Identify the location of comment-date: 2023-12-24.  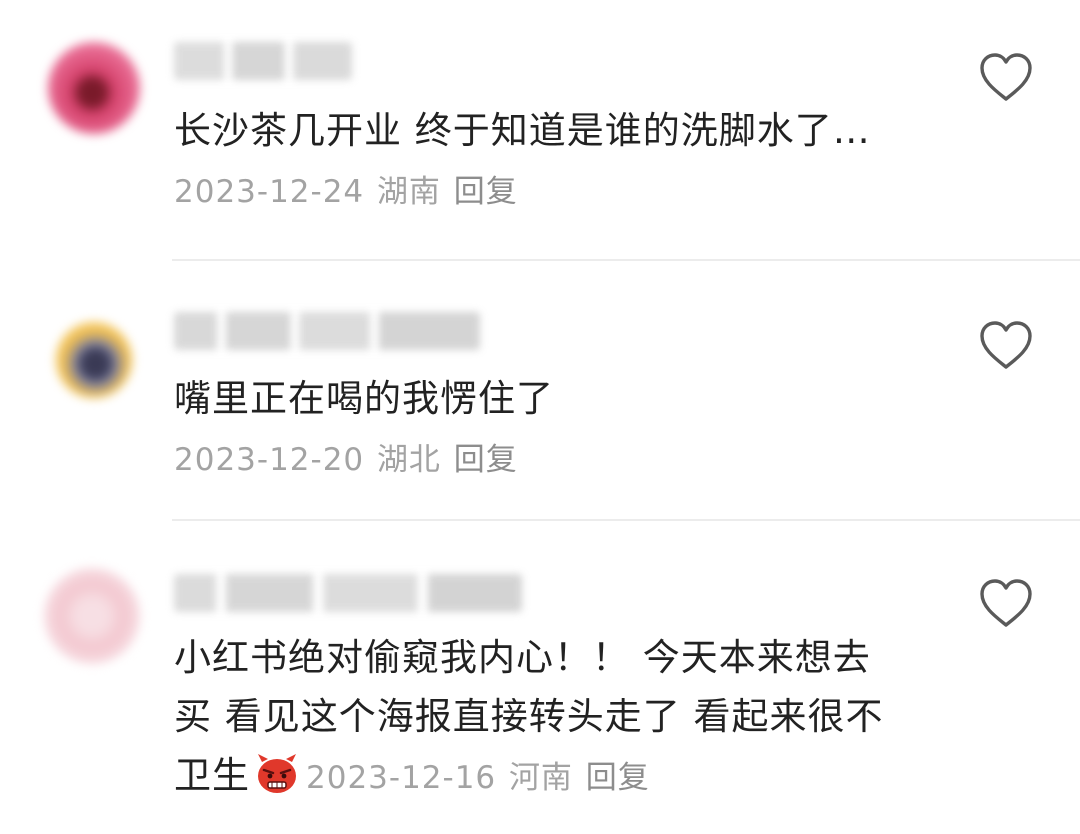
(269, 192).